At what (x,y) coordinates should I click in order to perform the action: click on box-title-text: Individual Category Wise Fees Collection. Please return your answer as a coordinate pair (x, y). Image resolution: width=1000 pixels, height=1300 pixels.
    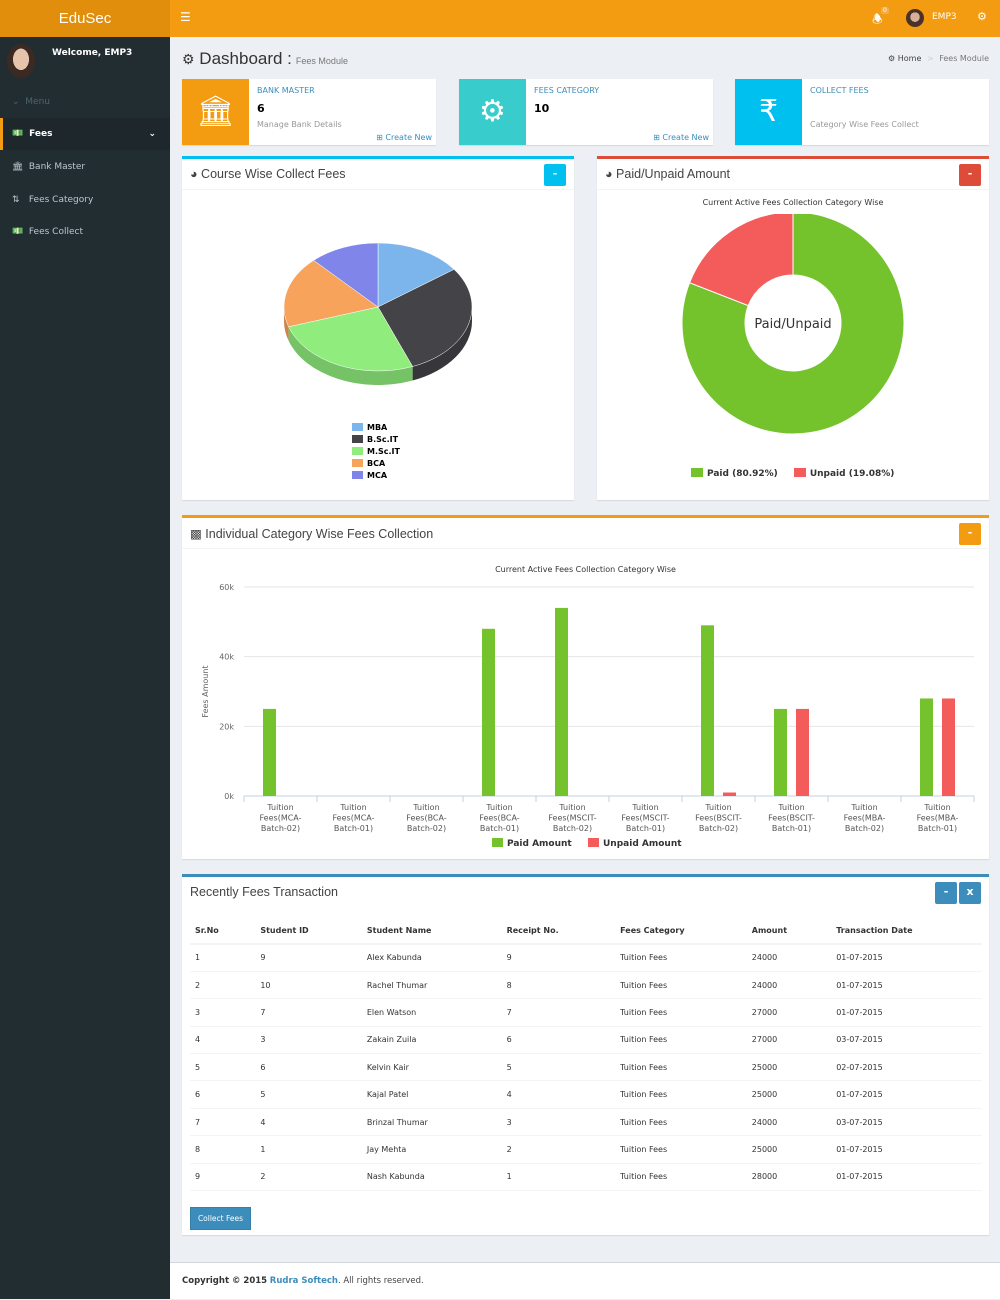
    Looking at the image, I should click on (319, 534).